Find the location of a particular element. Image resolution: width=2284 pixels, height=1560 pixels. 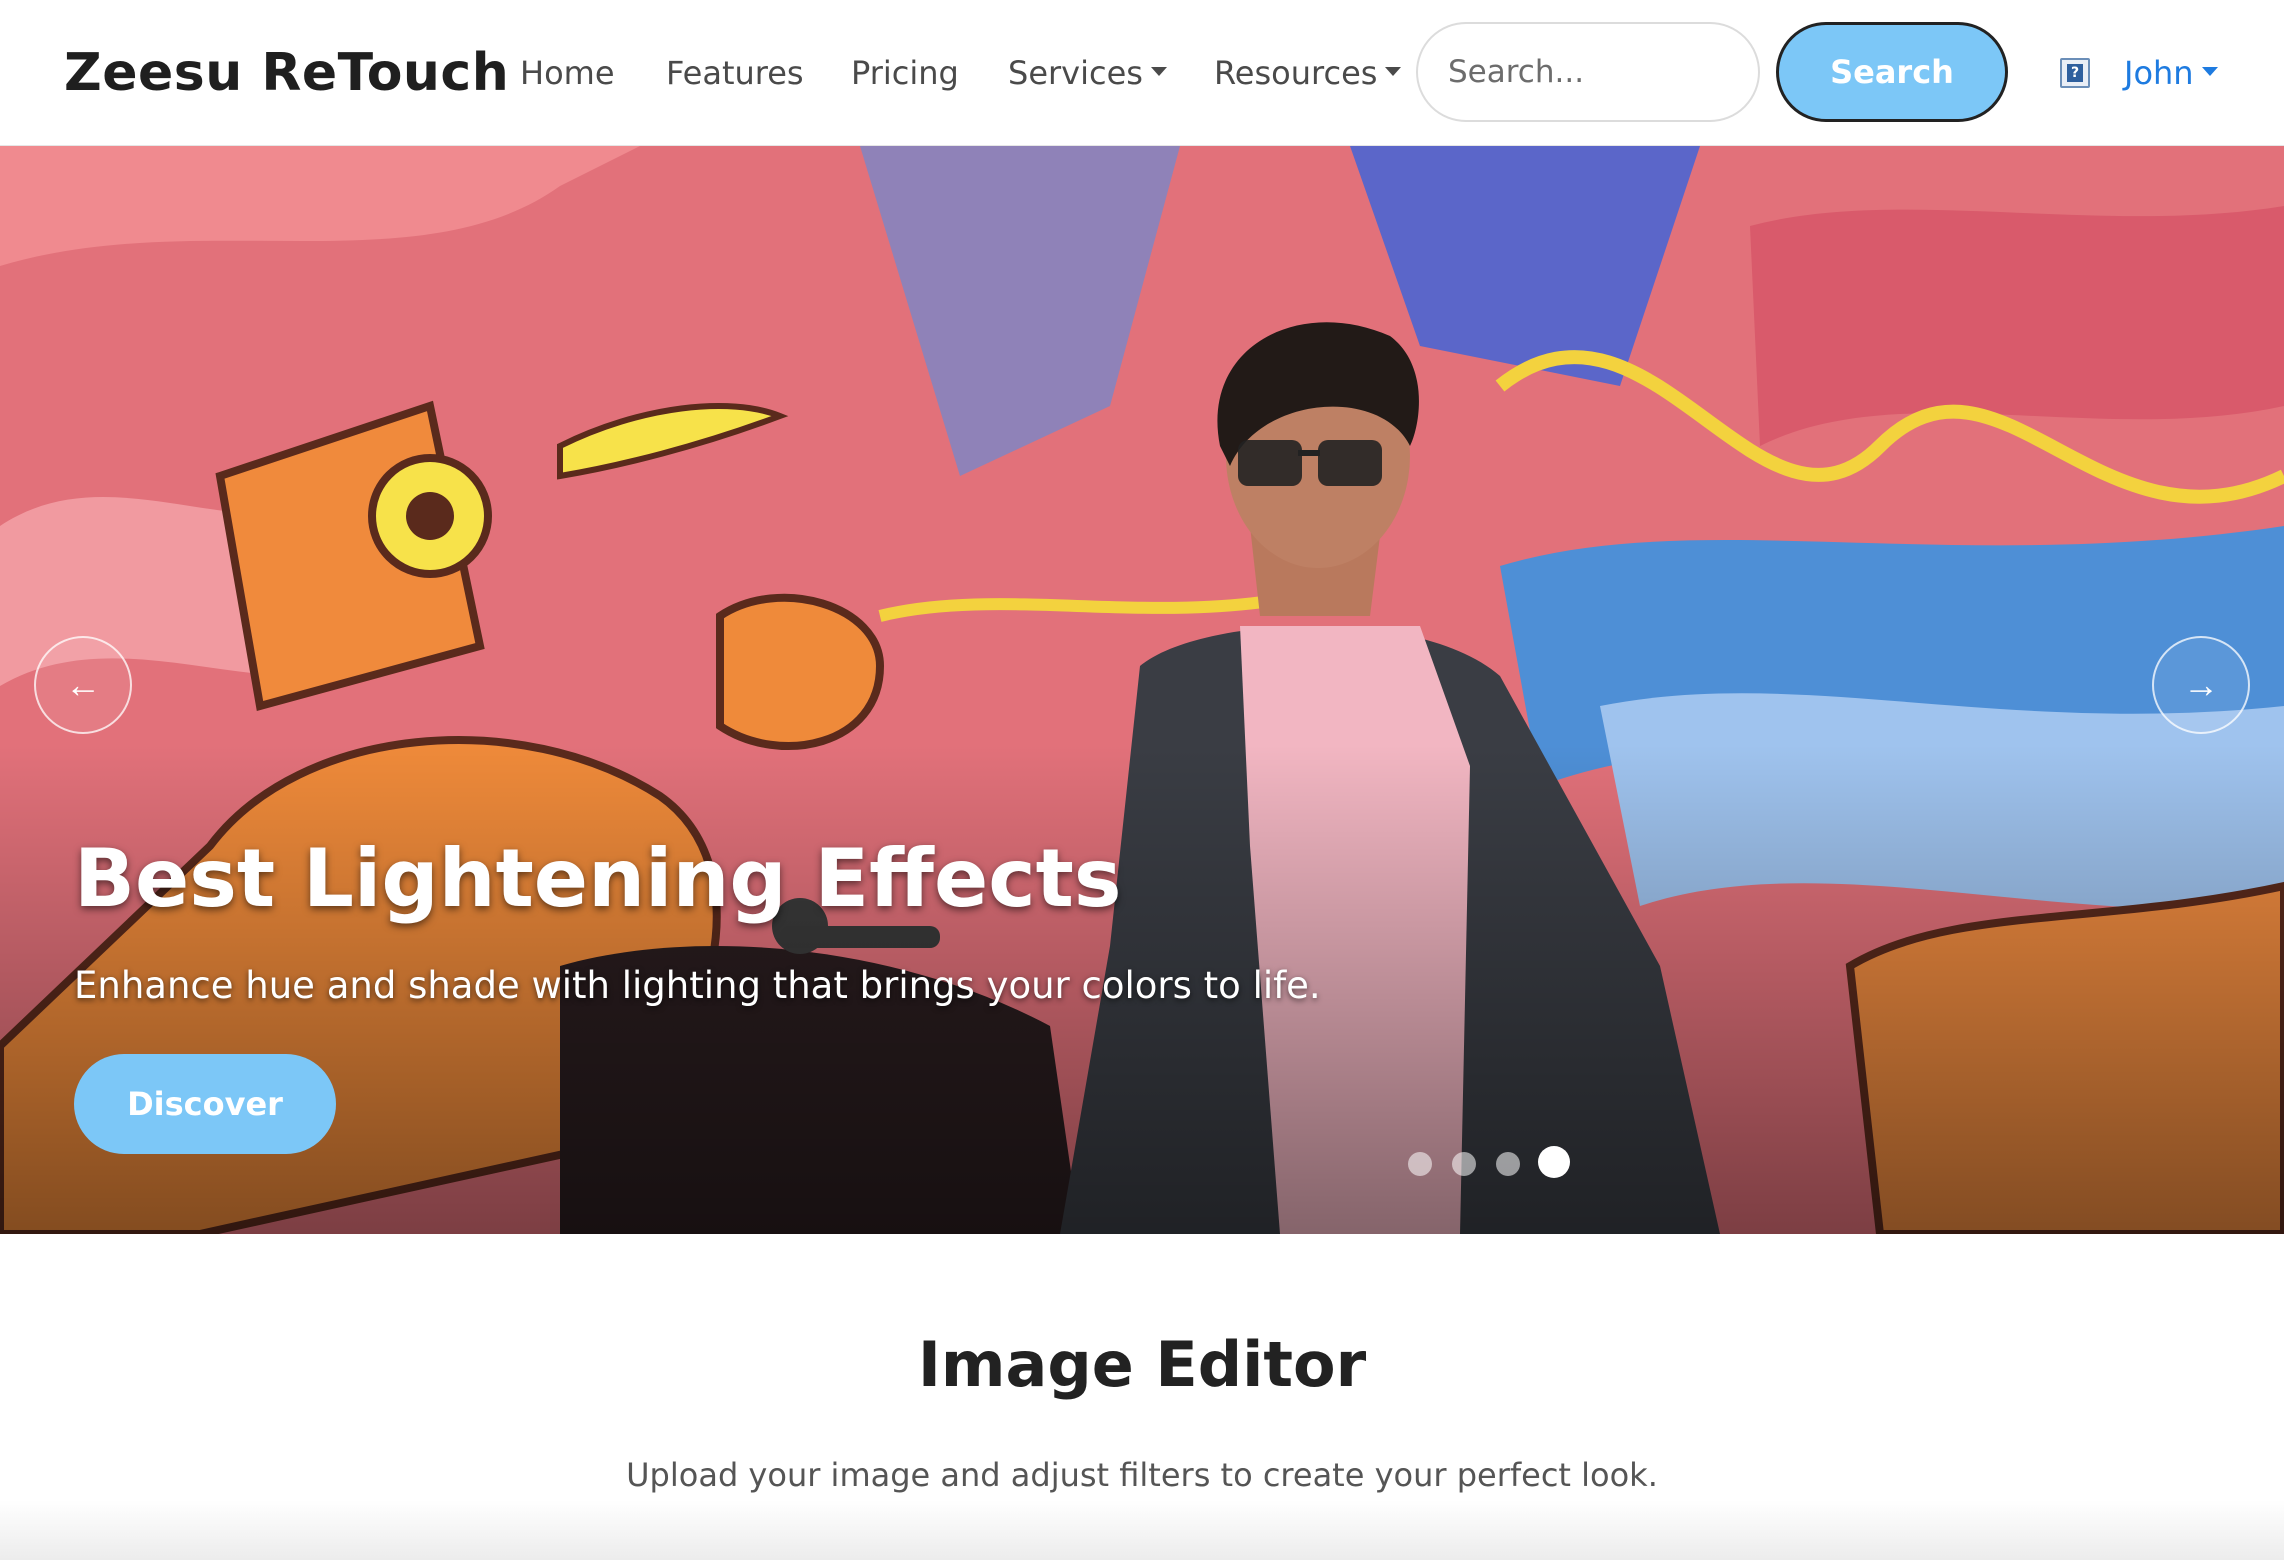

search-button: Search is located at coordinates (1892, 72).